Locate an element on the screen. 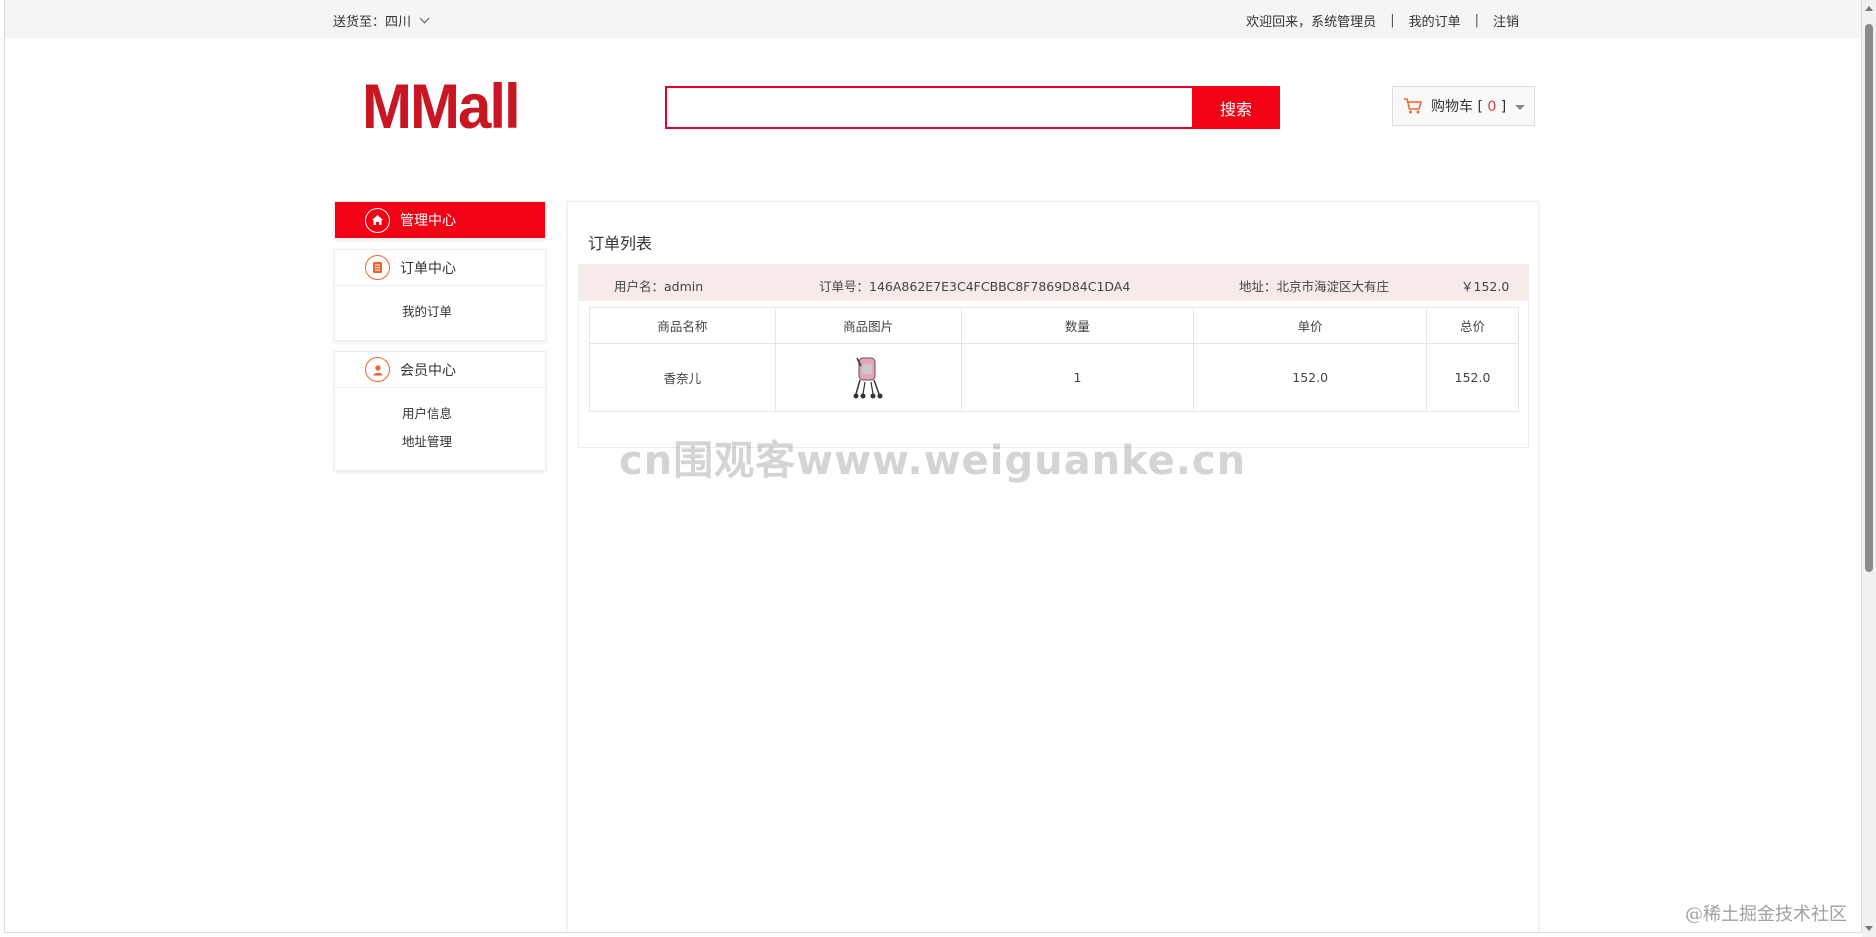  sidebar-order-block: 订单中心 我的订单 is located at coordinates (440, 295).